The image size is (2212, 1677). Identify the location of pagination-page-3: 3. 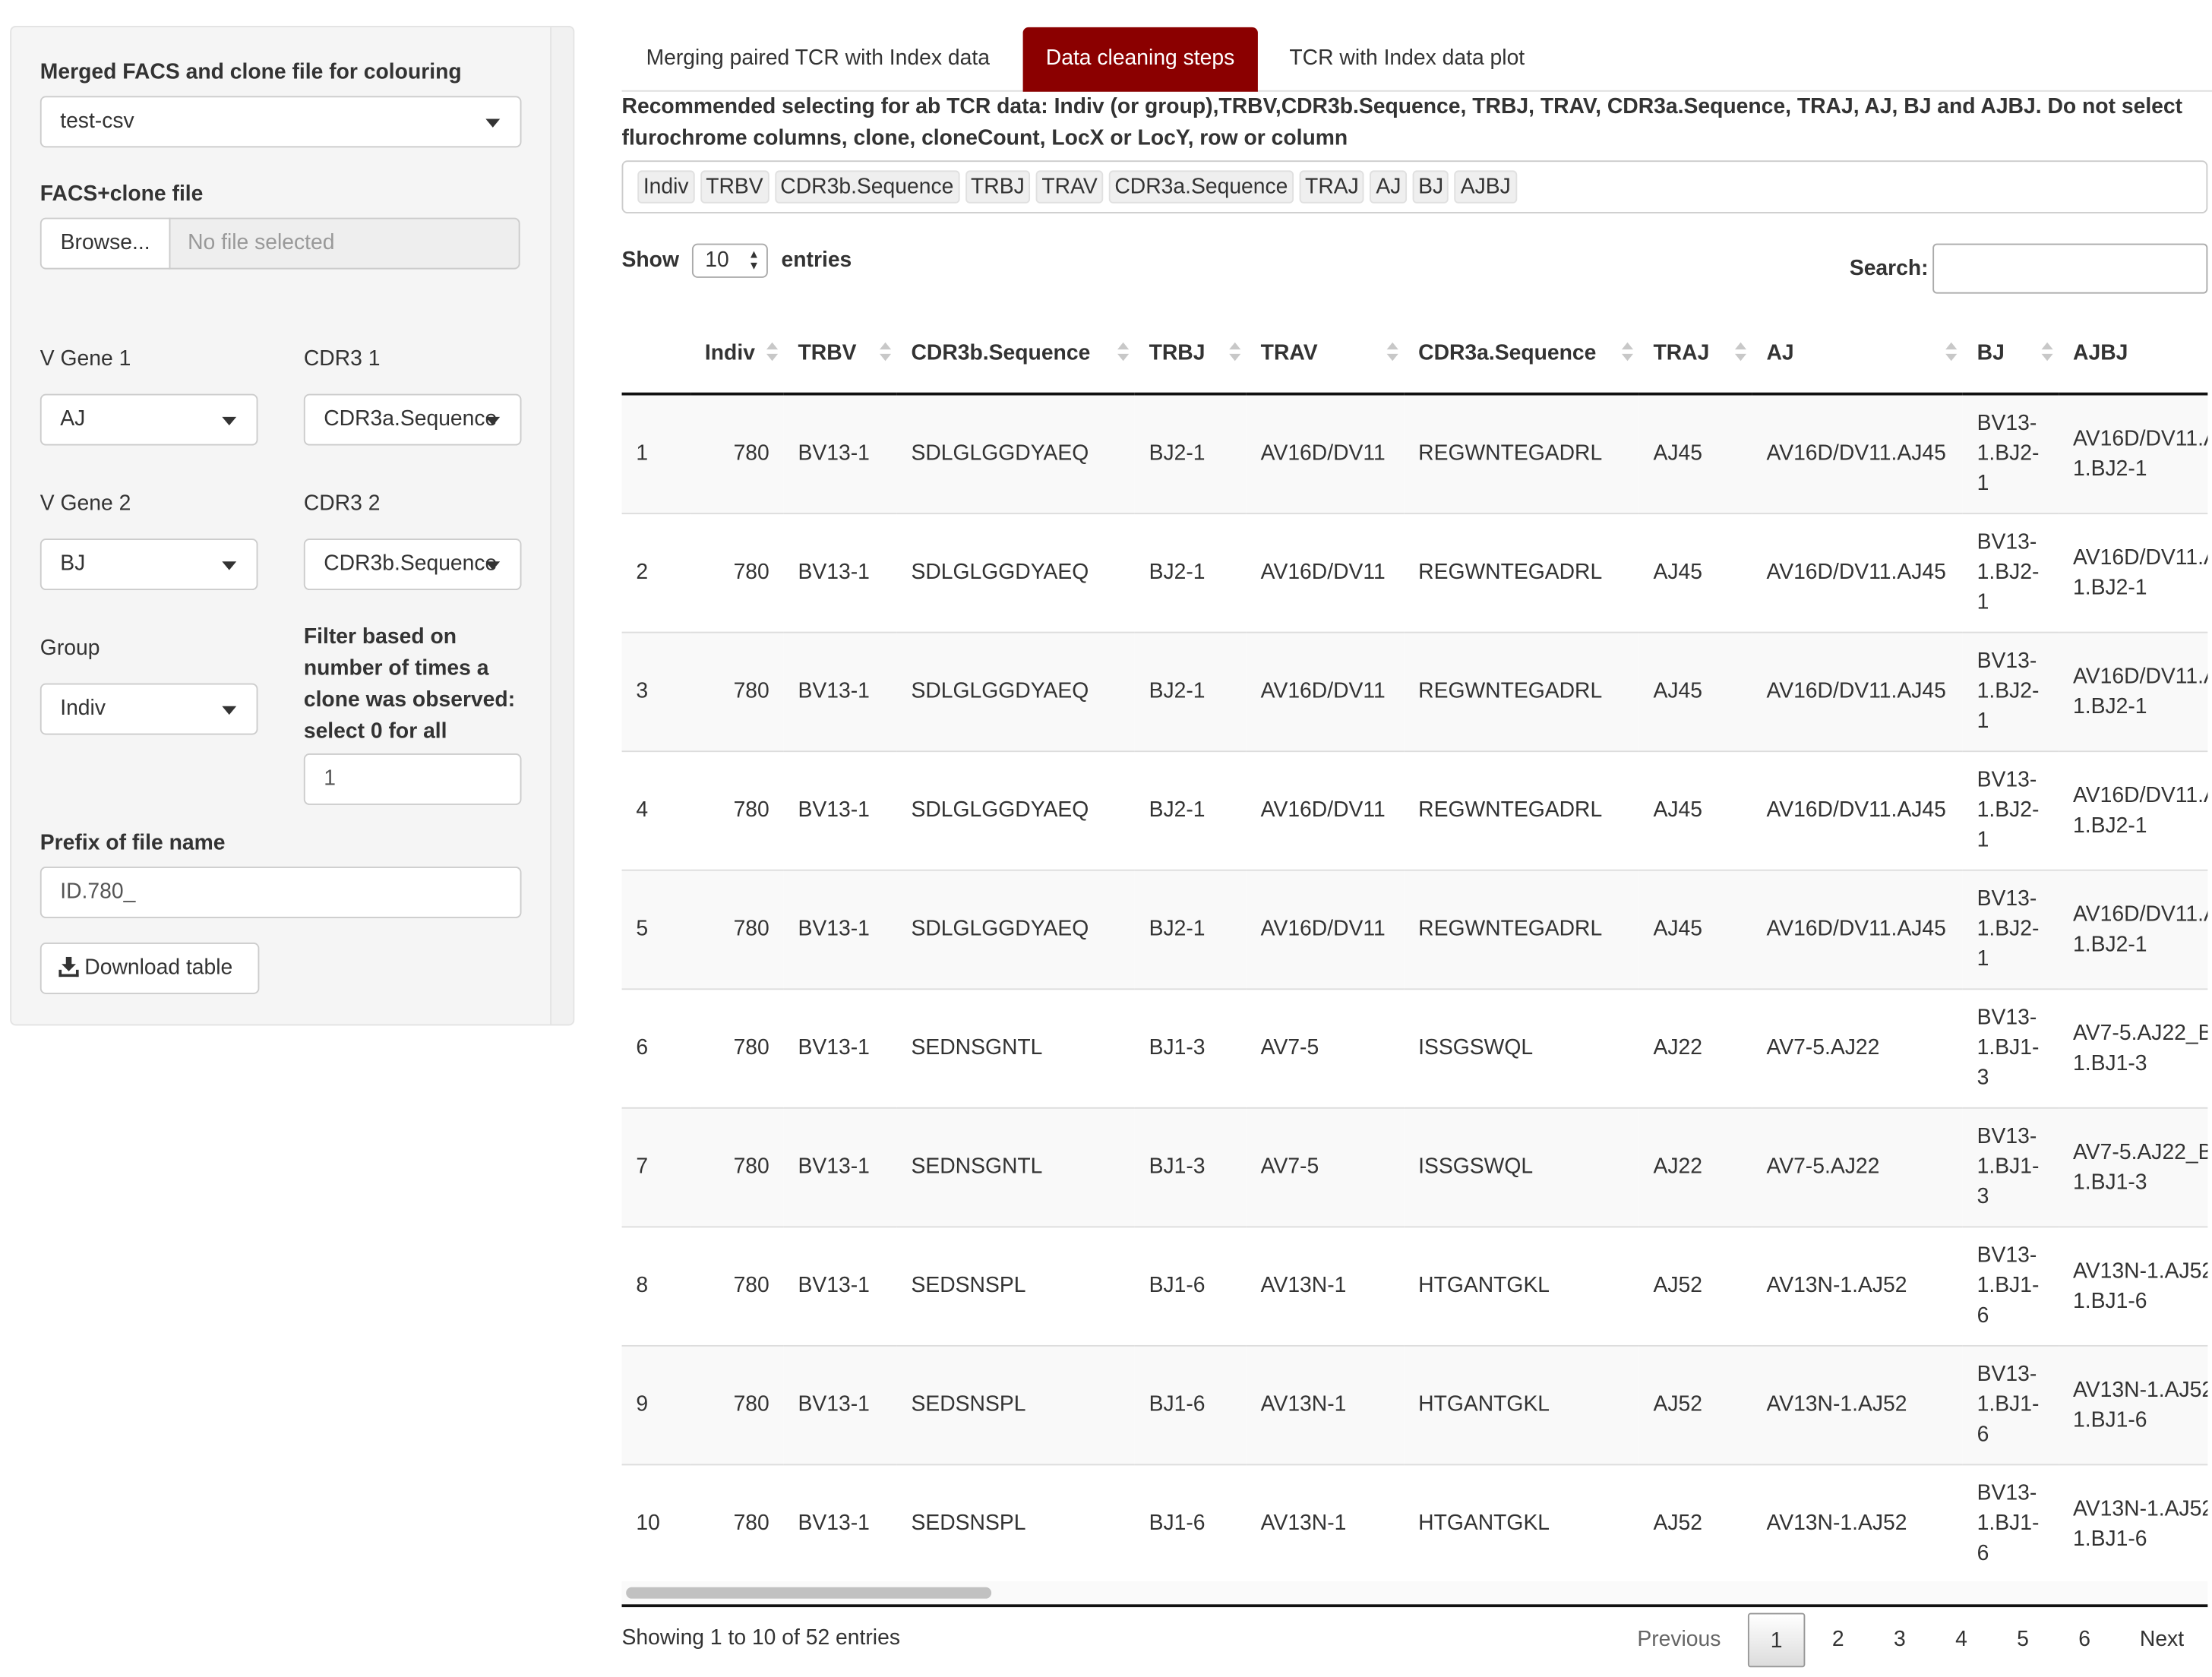
(1899, 1640).